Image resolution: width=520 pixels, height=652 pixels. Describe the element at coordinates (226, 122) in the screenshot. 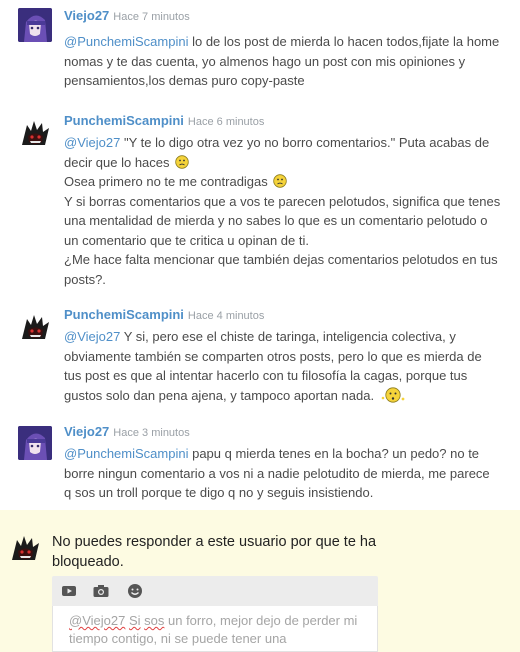

I see `timestamp: Hace 6 minutos` at that location.